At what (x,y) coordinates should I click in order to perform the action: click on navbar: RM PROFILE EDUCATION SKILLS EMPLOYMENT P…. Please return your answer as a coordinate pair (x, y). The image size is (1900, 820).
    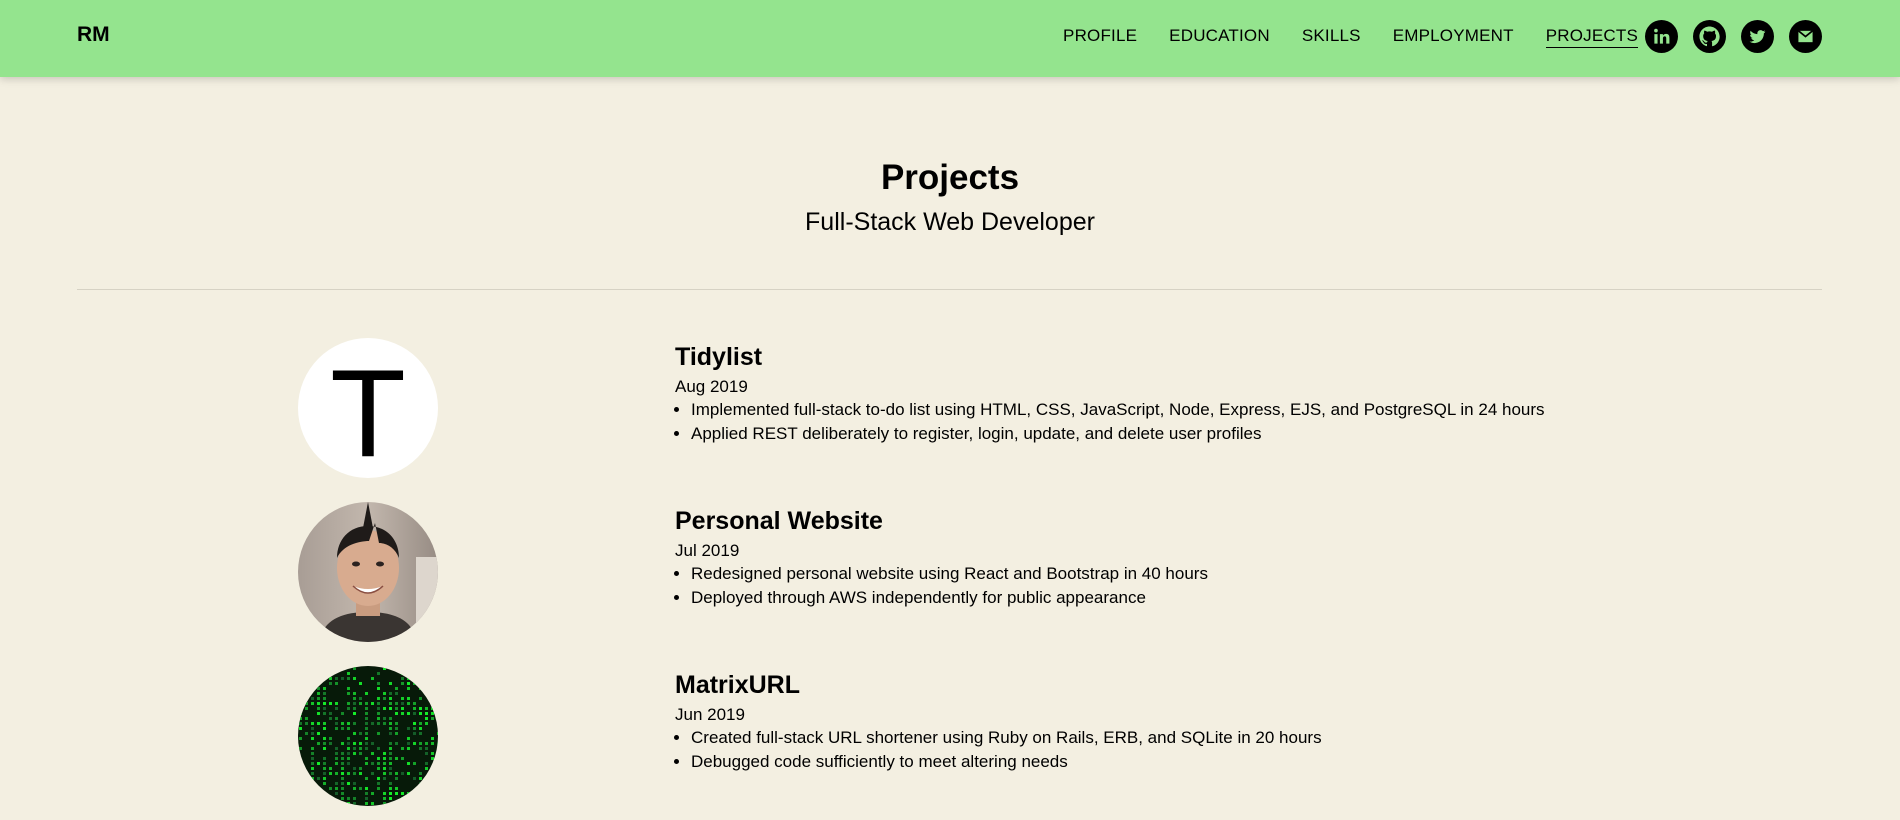
    Looking at the image, I should click on (950, 38).